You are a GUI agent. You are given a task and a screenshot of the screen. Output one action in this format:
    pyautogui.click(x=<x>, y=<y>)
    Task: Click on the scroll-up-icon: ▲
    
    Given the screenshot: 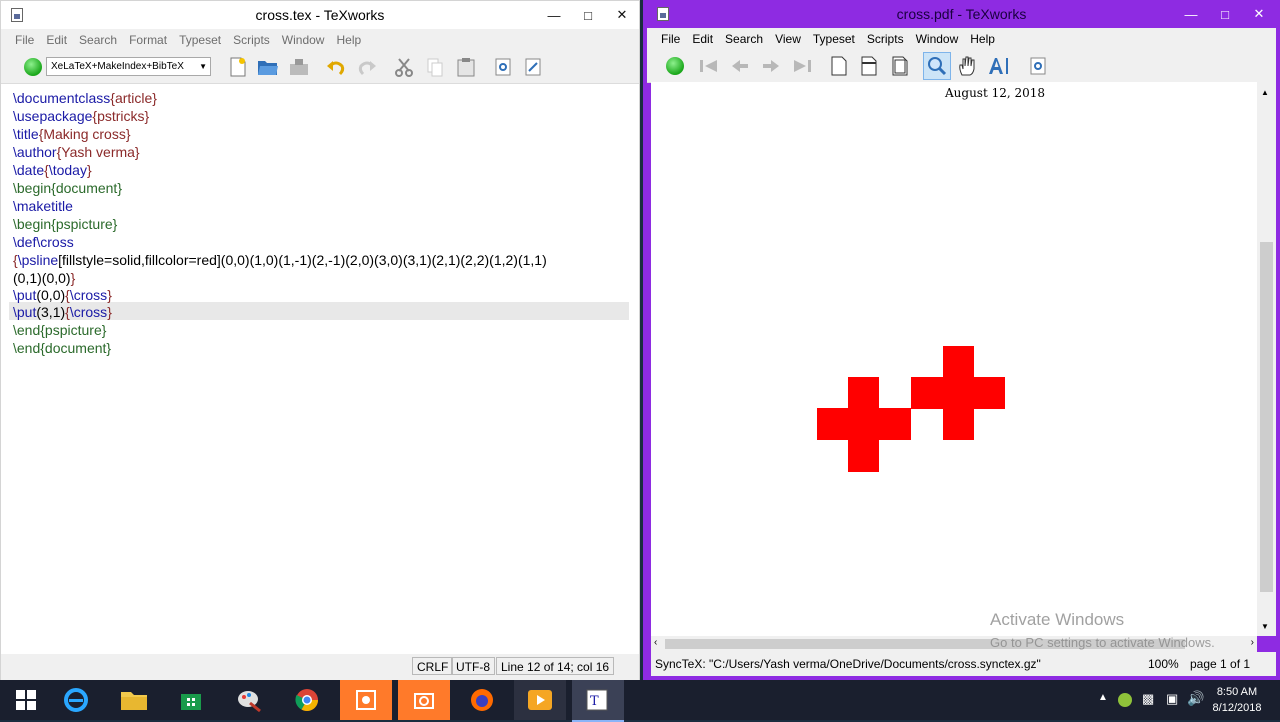 What is the action you would take?
    pyautogui.click(x=1265, y=92)
    